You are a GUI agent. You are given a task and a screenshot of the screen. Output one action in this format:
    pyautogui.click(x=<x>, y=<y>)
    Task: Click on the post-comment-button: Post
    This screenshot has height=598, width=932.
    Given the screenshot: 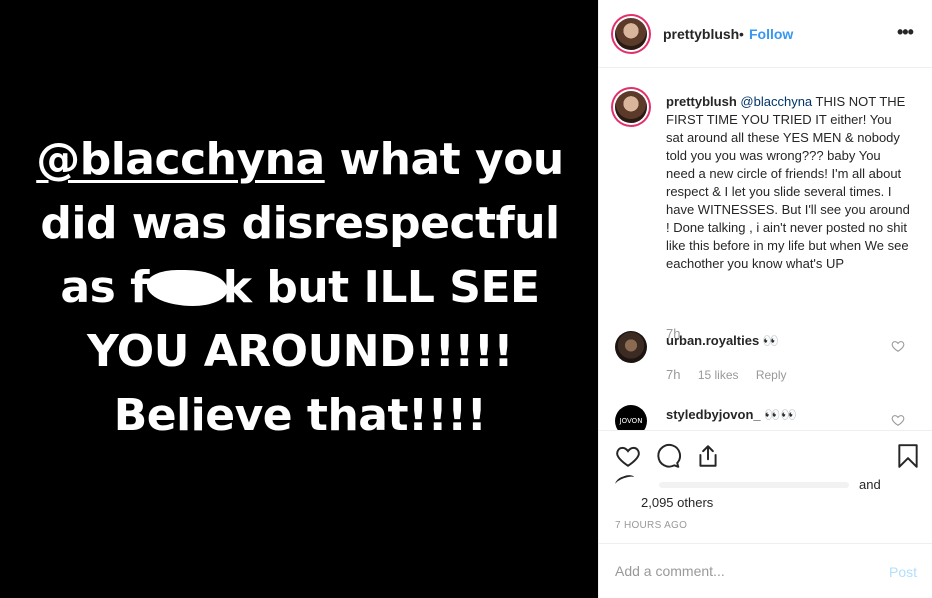 What is the action you would take?
    pyautogui.click(x=903, y=572)
    